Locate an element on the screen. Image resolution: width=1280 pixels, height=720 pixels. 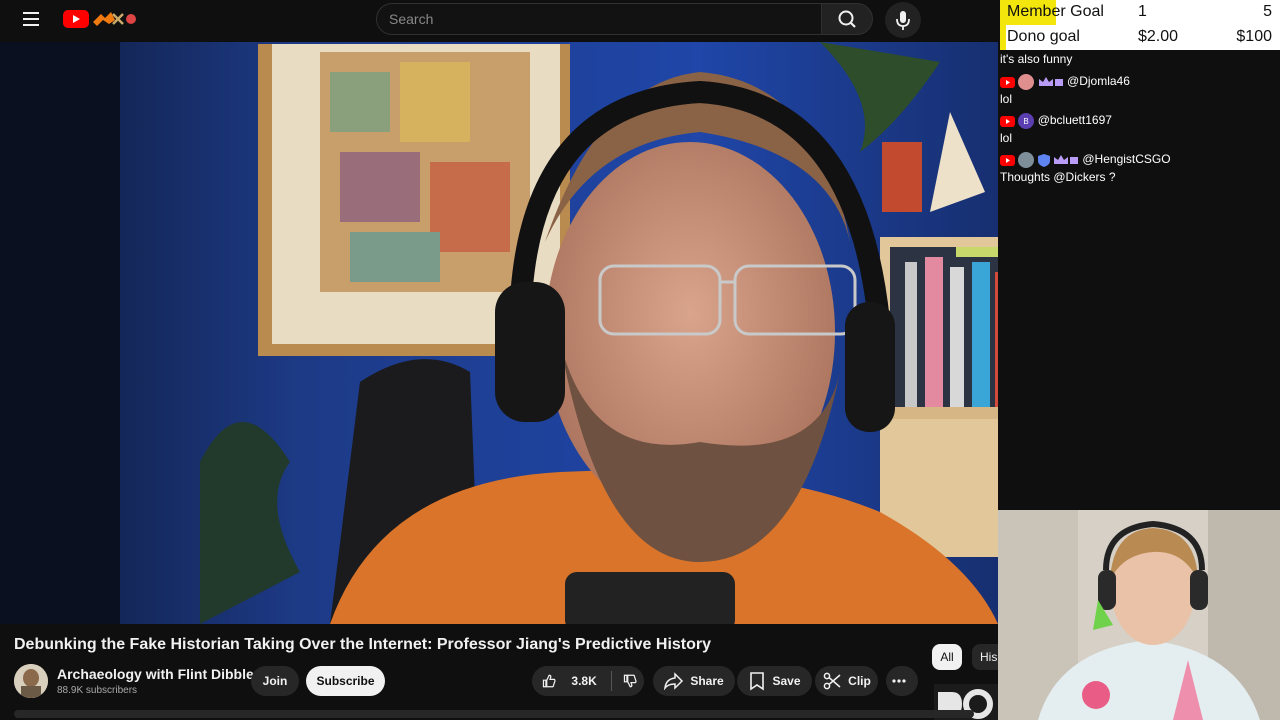
chat-message-header: B @bcluett1697 is located at coordinates (1056, 121).